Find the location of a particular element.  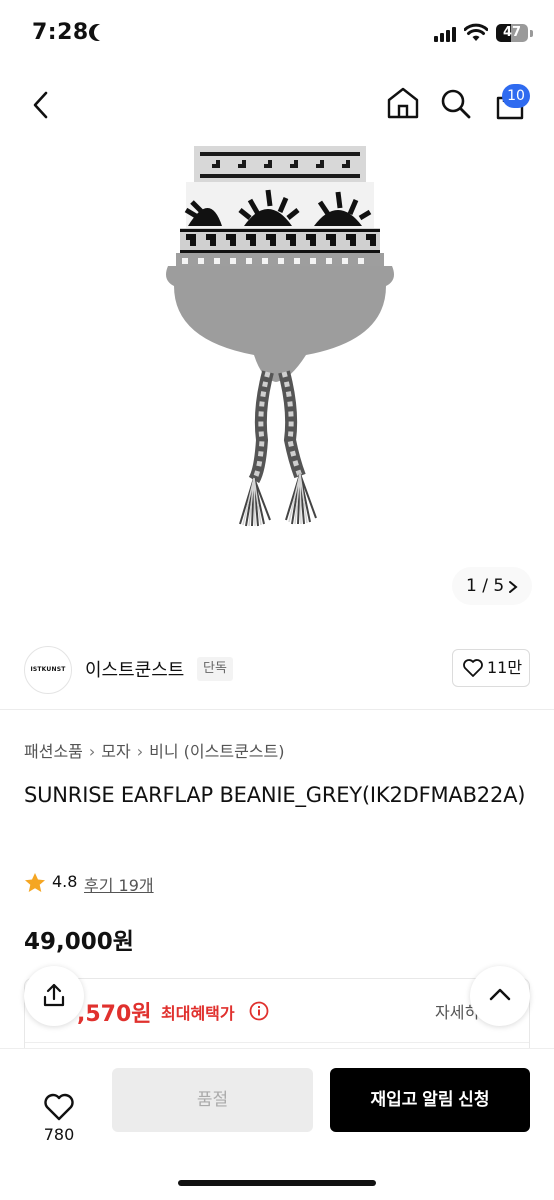

status-bar: 7:28 47 is located at coordinates (277, 35).